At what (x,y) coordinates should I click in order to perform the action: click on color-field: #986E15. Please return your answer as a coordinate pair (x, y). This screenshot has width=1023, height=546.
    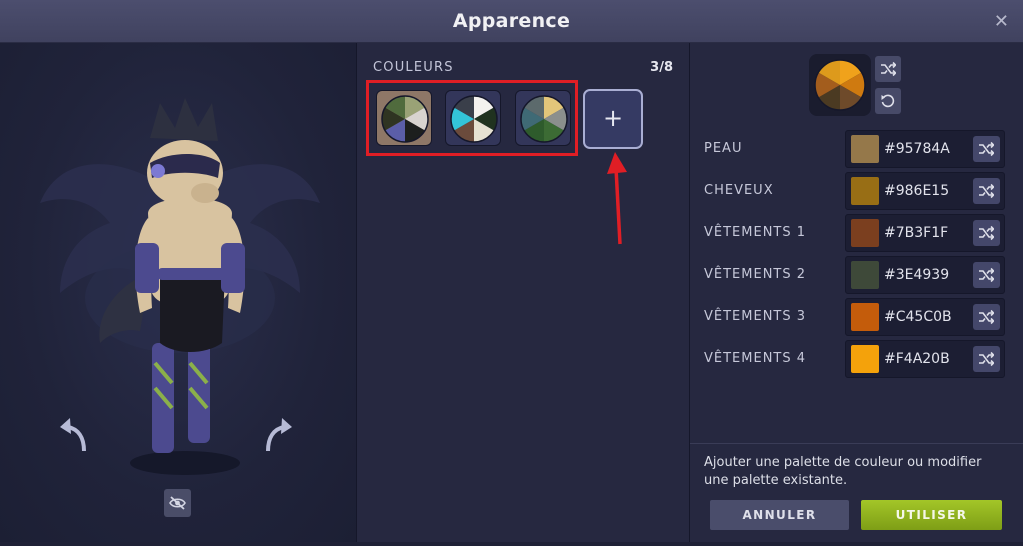
    Looking at the image, I should click on (925, 191).